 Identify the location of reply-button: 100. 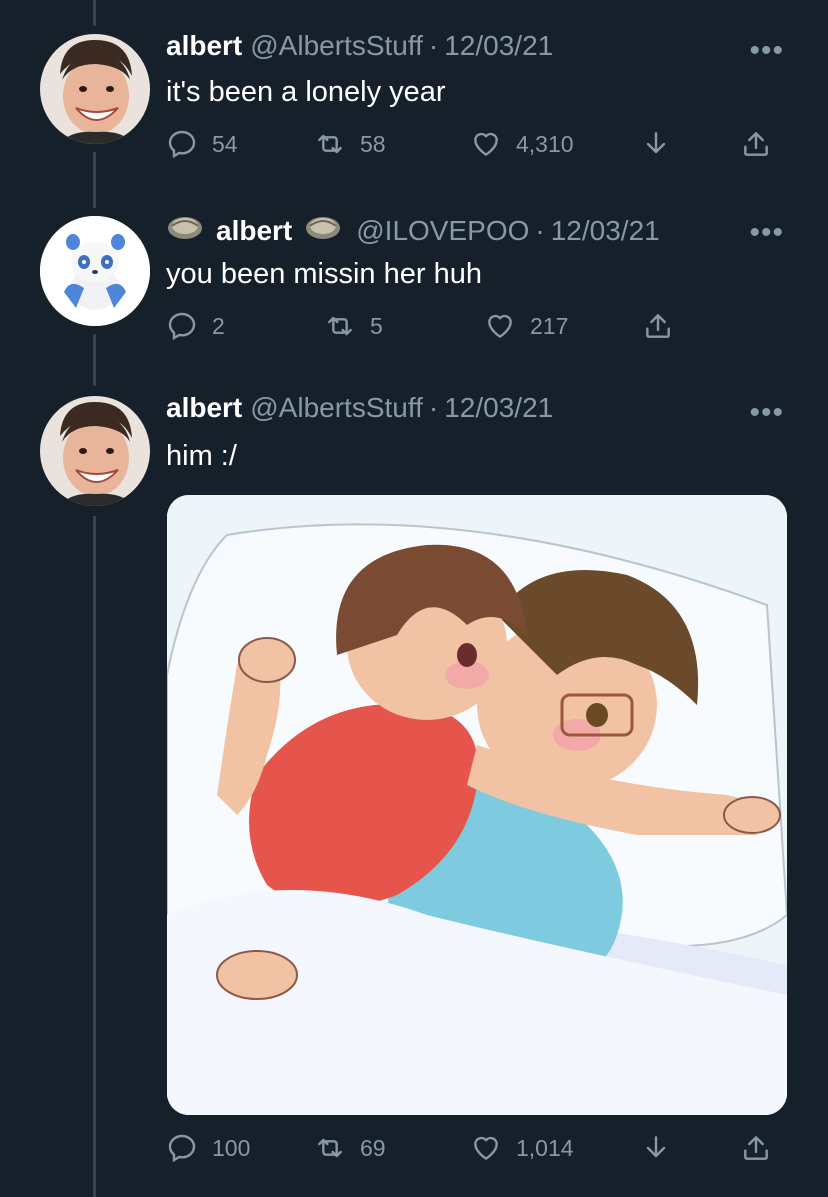
(208, 1148).